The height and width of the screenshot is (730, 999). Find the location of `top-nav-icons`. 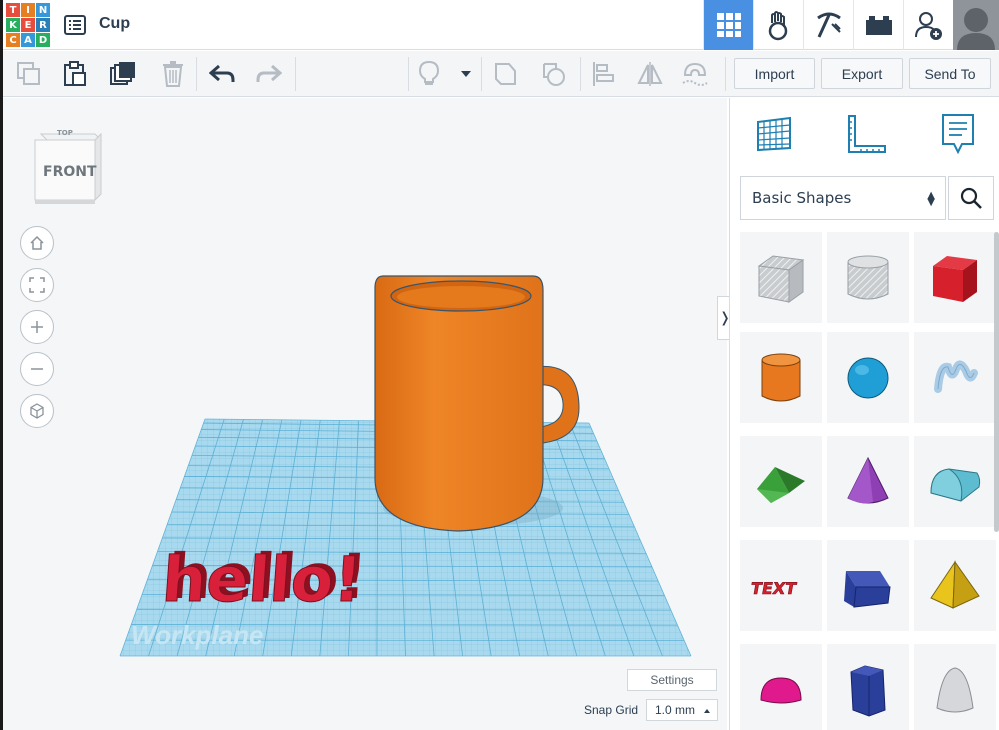

top-nav-icons is located at coordinates (851, 25).